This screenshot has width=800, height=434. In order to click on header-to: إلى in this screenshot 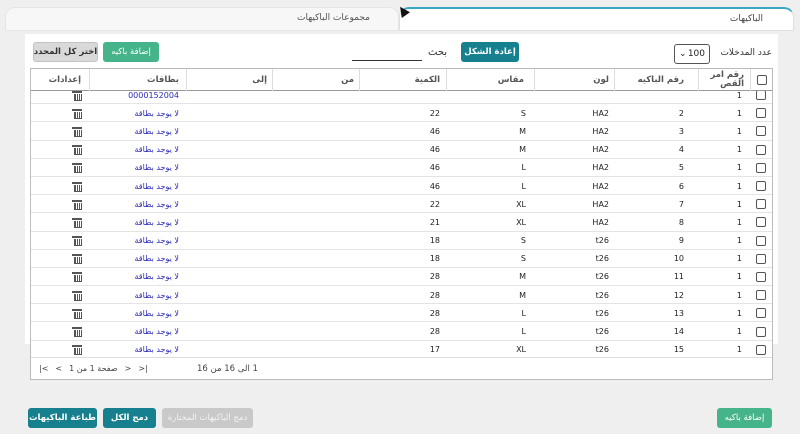, I will do `click(229, 80)`.